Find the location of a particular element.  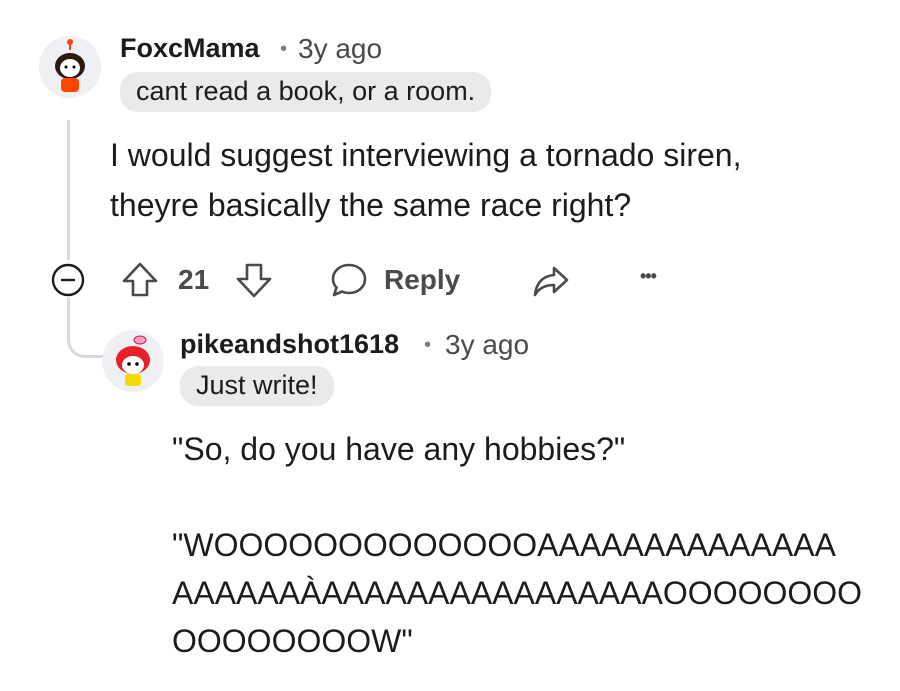

comment-body-line: theyre basically the same race right? is located at coordinates (371, 205).